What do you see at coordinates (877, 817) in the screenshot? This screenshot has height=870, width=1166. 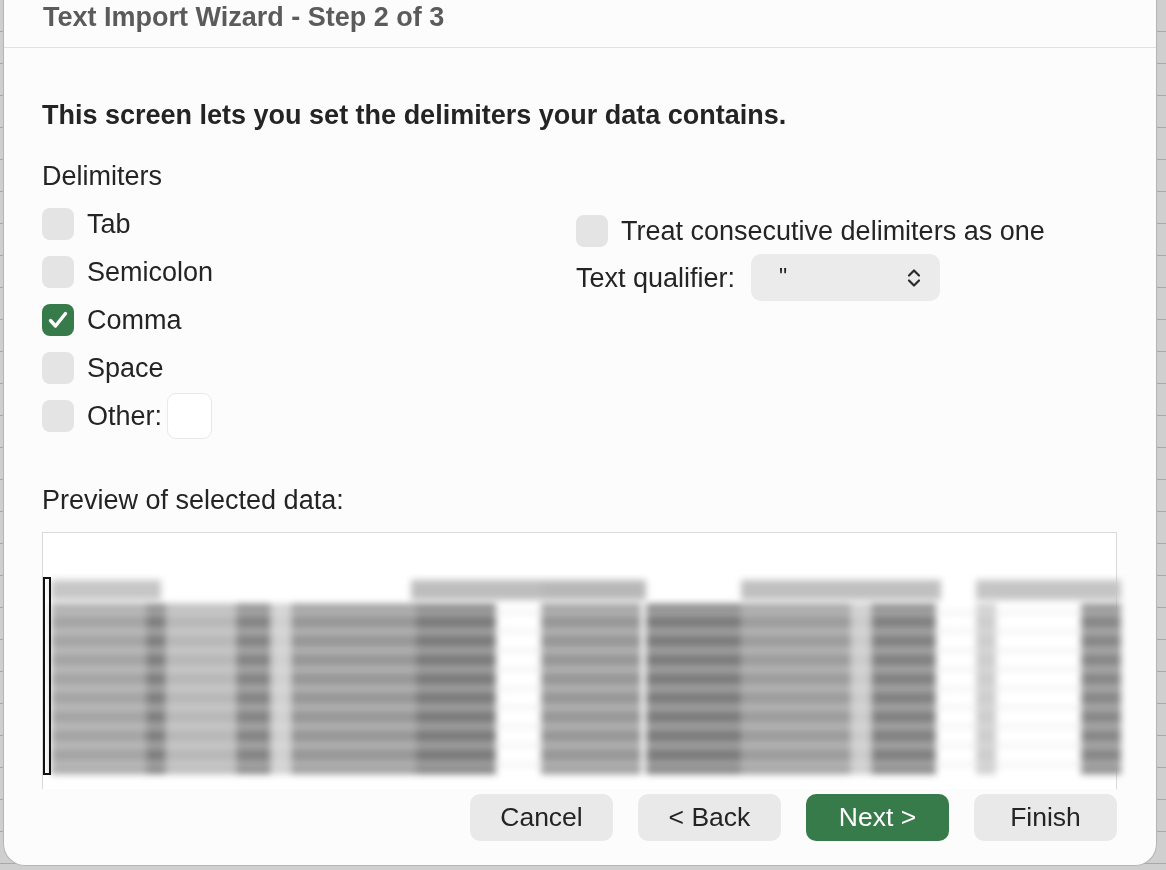 I see `dialog-button: Next >` at bounding box center [877, 817].